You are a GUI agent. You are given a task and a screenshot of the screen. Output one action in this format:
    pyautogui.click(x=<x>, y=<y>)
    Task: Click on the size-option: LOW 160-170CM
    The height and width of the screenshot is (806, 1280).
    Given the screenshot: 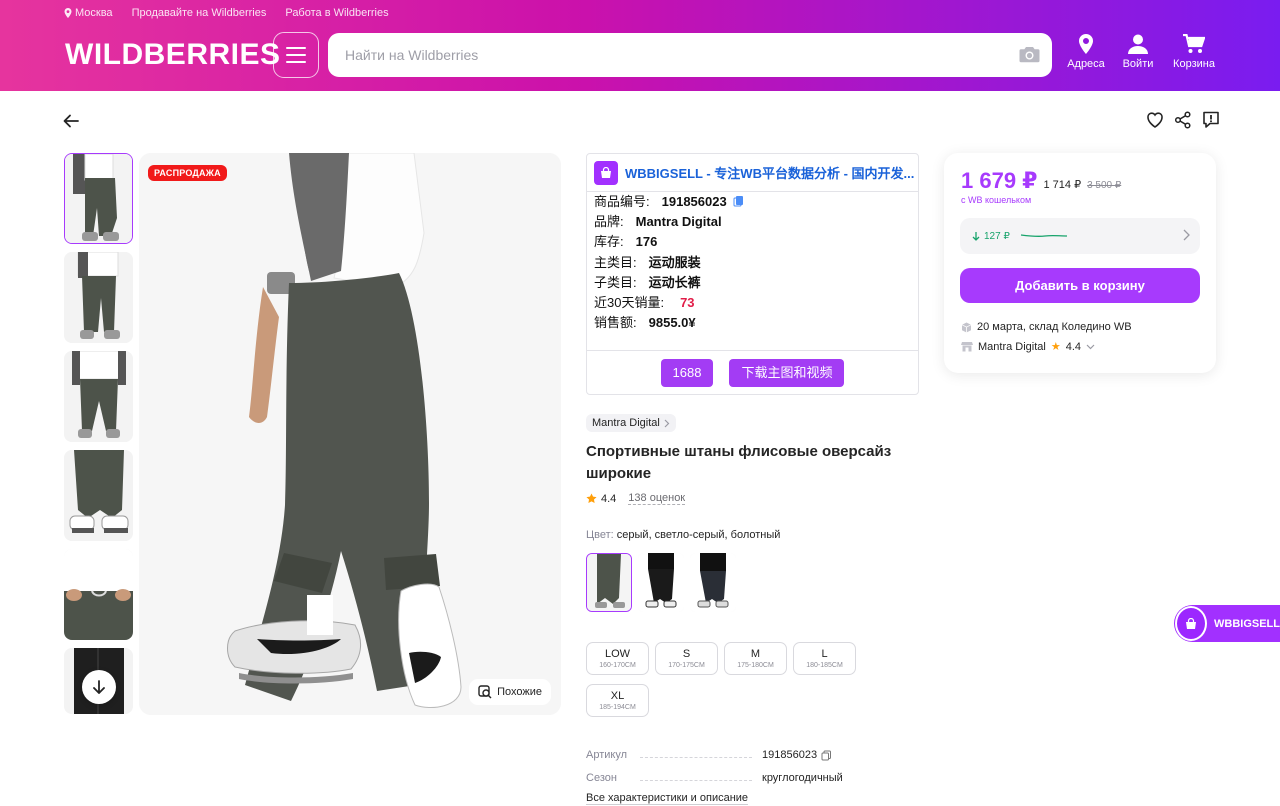 What is the action you would take?
    pyautogui.click(x=617, y=658)
    